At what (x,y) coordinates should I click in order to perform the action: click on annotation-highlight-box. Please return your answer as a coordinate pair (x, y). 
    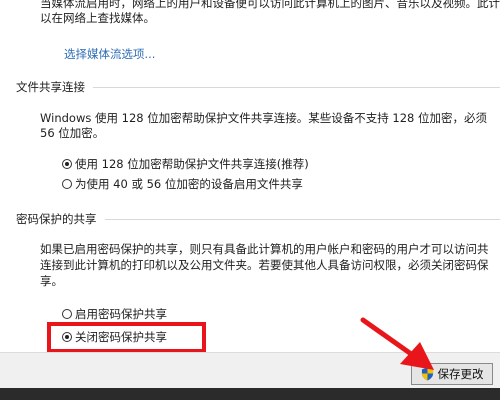
    Looking at the image, I should click on (126, 337).